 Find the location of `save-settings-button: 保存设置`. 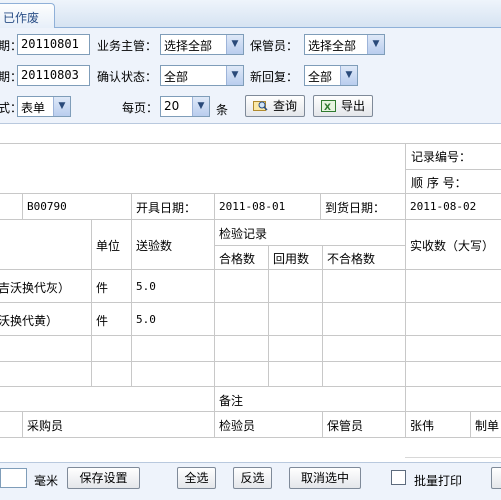

save-settings-button: 保存设置 is located at coordinates (103, 478).